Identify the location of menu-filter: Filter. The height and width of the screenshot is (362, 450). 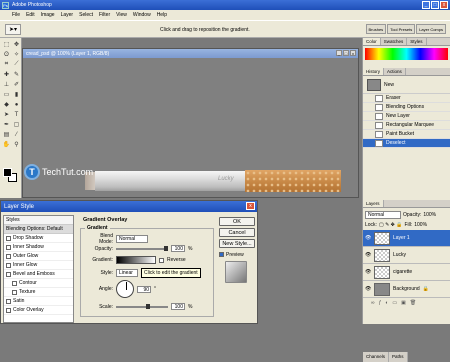
(104, 15).